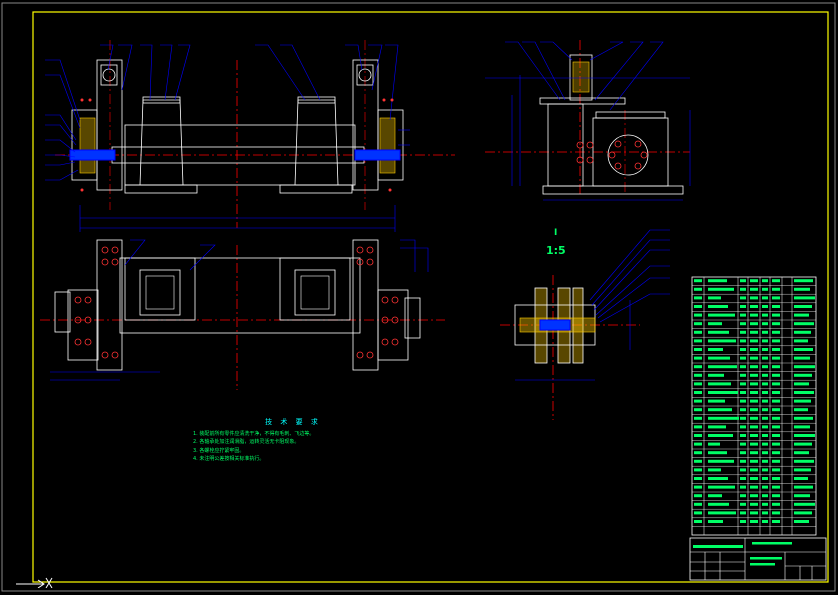 The width and height of the screenshot is (838, 595). I want to click on title-block, so click(758, 559).